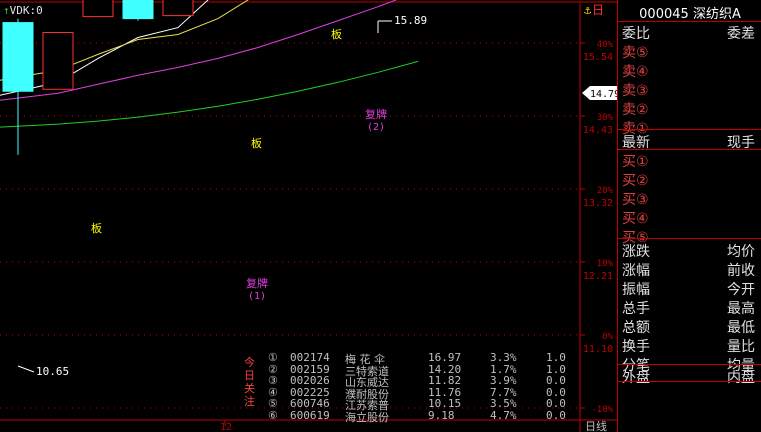 The width and height of the screenshot is (761, 432). Describe the element at coordinates (689, 307) in the screenshot. I see `quote-row: 总手 最高` at that location.